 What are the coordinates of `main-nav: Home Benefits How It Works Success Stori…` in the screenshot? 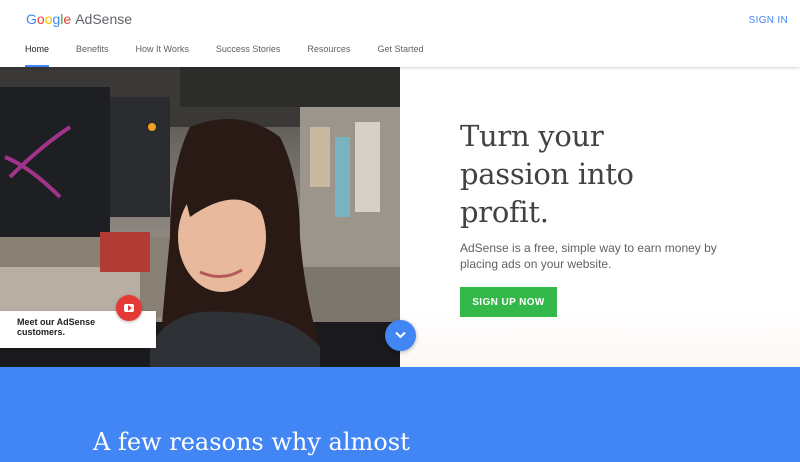 It's located at (237, 55).